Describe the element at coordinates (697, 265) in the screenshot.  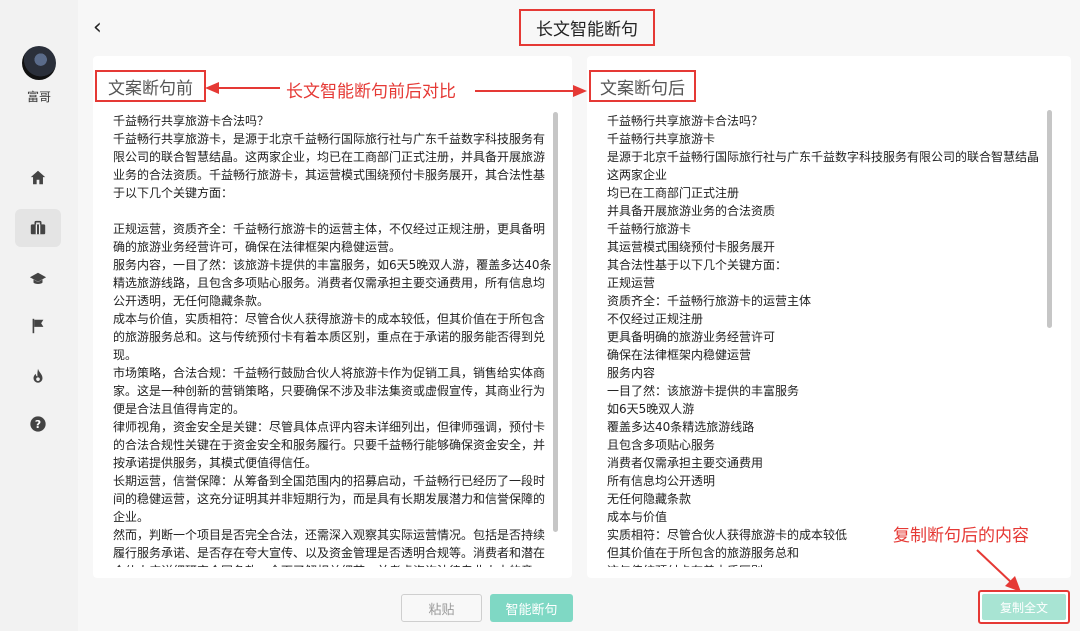
I see `result-line: 其合法性基于以下几个关键方面：` at that location.